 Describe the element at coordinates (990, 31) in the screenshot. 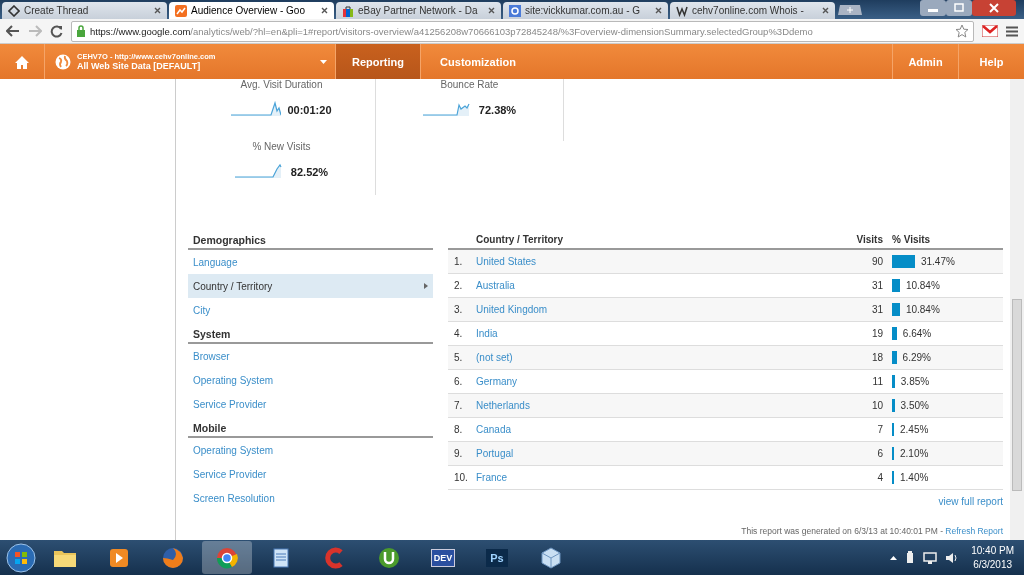

I see `mail-icon` at that location.